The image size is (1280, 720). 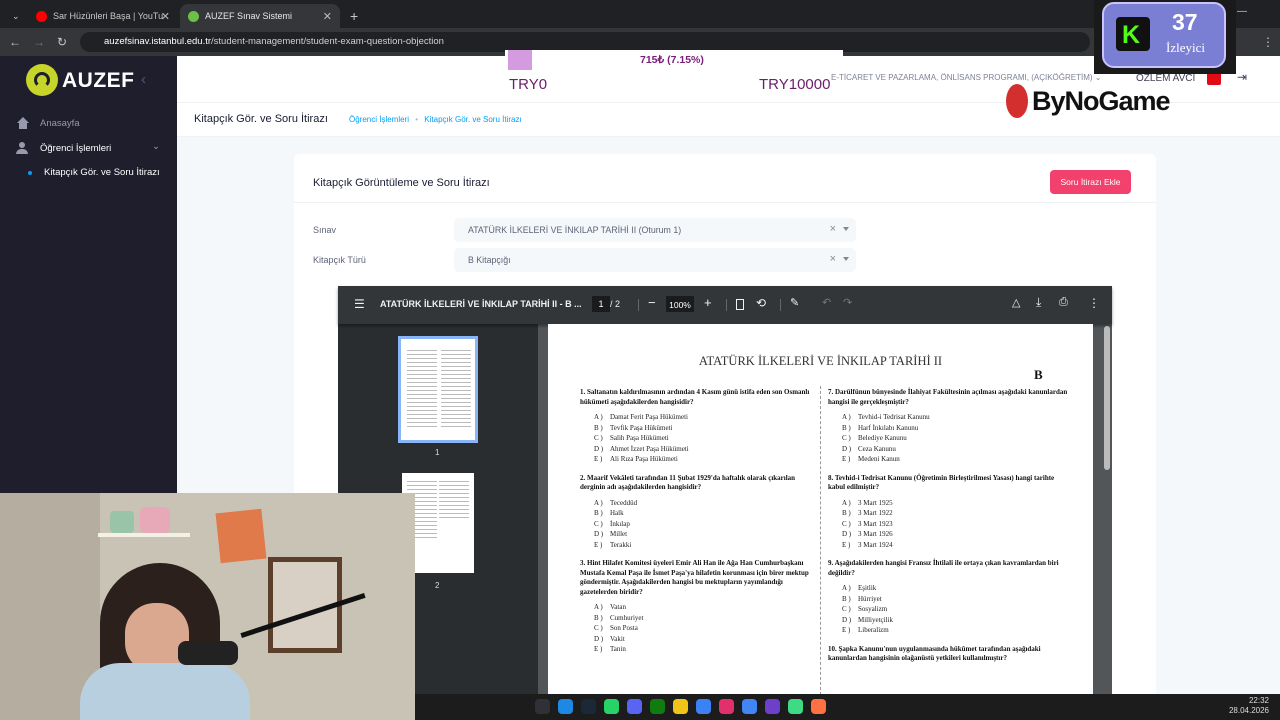 I want to click on breadcrumb-item: Öğrenci İşlemleri, so click(x=379, y=119).